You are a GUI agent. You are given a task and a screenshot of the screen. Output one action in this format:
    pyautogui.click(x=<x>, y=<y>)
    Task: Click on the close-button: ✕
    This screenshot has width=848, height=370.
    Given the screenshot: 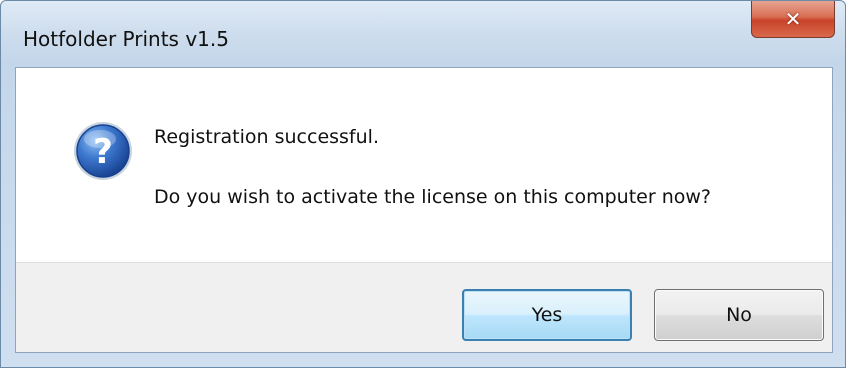 What is the action you would take?
    pyautogui.click(x=793, y=19)
    